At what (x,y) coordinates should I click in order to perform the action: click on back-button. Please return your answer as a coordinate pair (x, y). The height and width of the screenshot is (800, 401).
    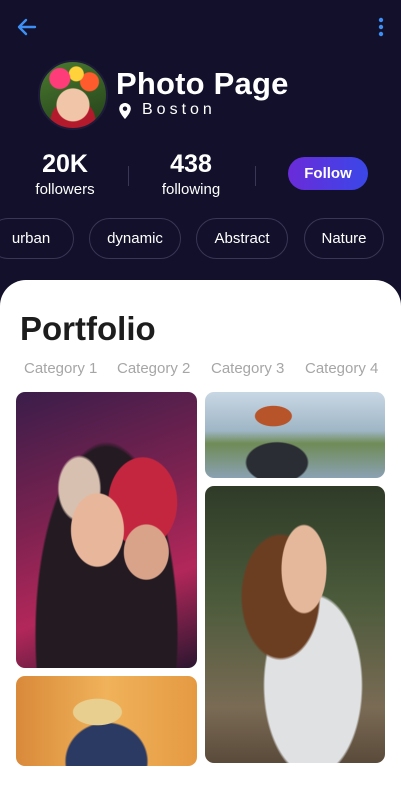
    Looking at the image, I should click on (27, 27).